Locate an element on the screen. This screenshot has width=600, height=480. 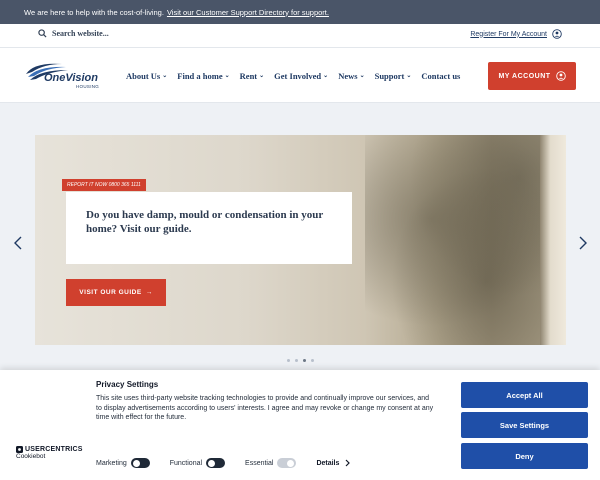
accept-all-button: Accept All is located at coordinates (524, 395).